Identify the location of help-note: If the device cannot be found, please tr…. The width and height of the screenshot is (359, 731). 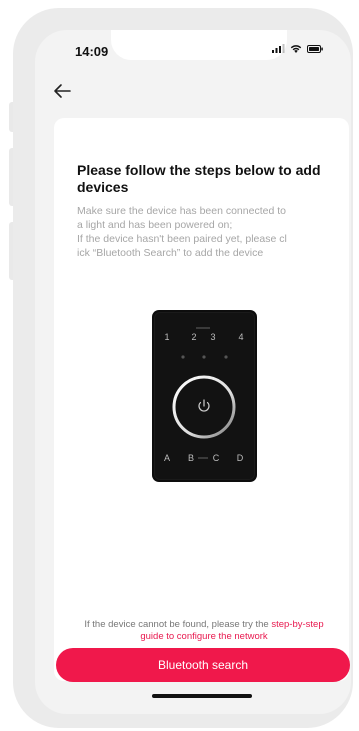
(204, 631).